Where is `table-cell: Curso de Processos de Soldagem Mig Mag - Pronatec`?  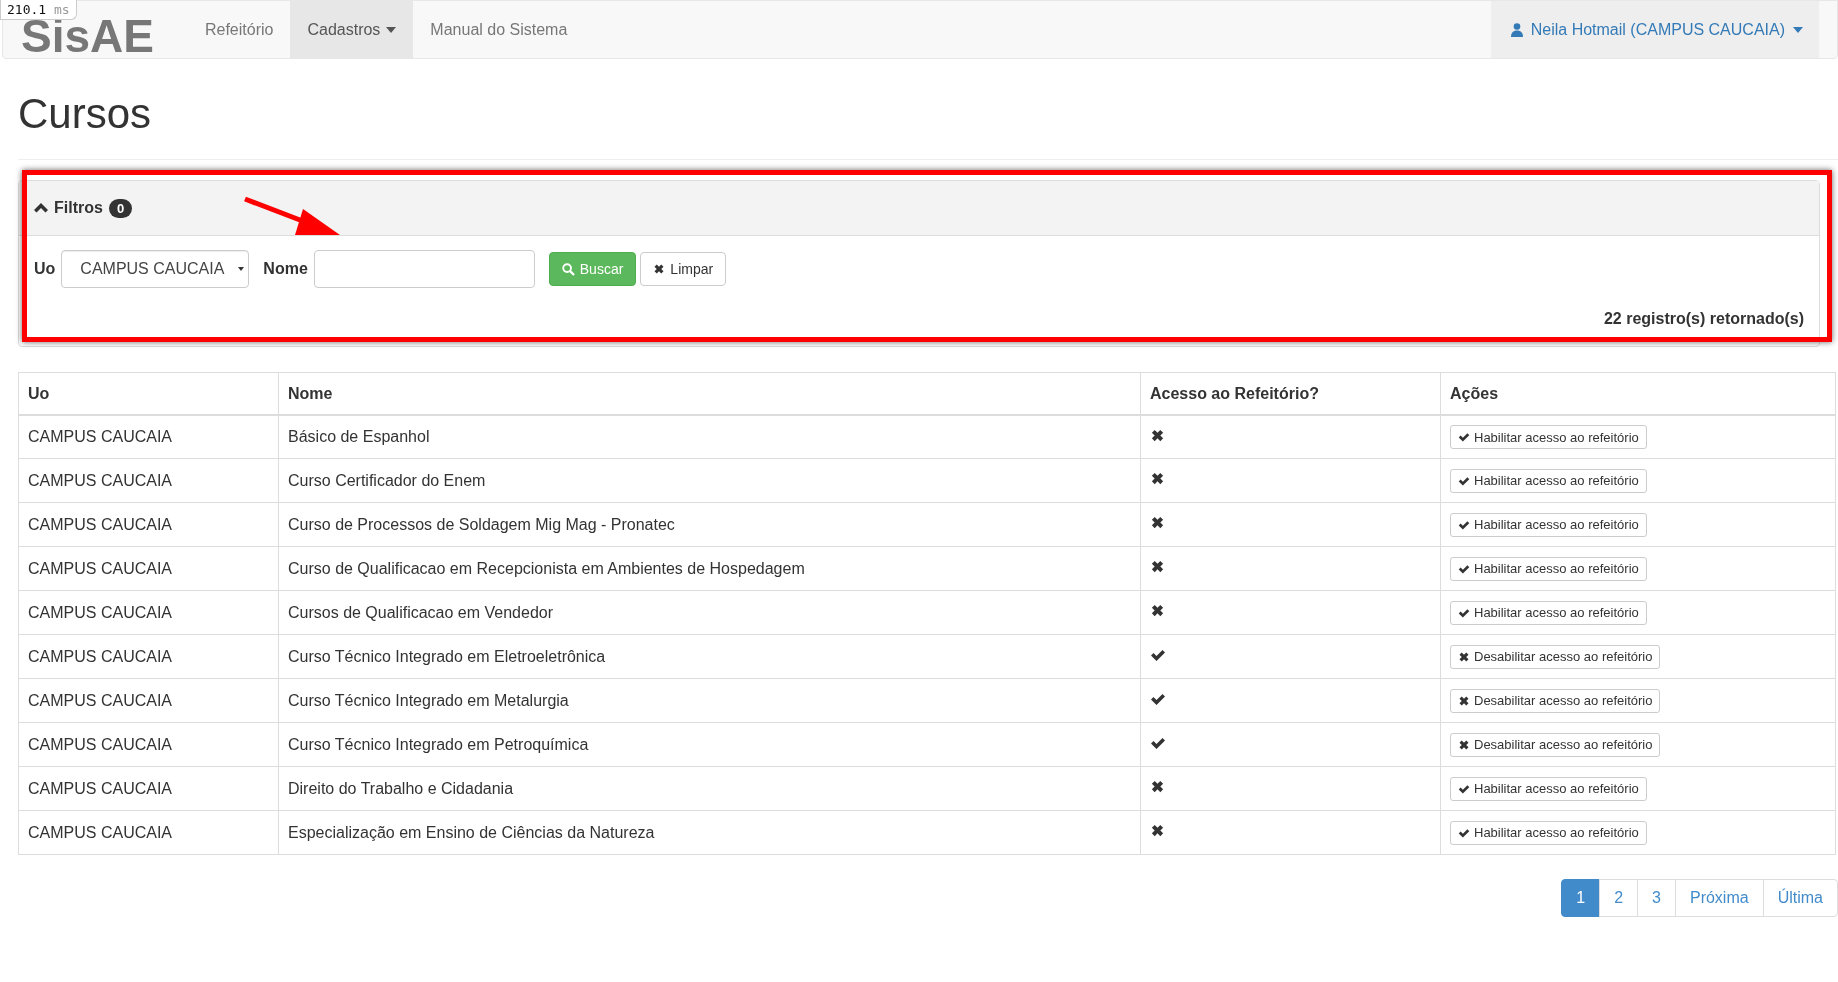 table-cell: Curso de Processos de Soldagem Mig Mag - Pronatec is located at coordinates (709, 524).